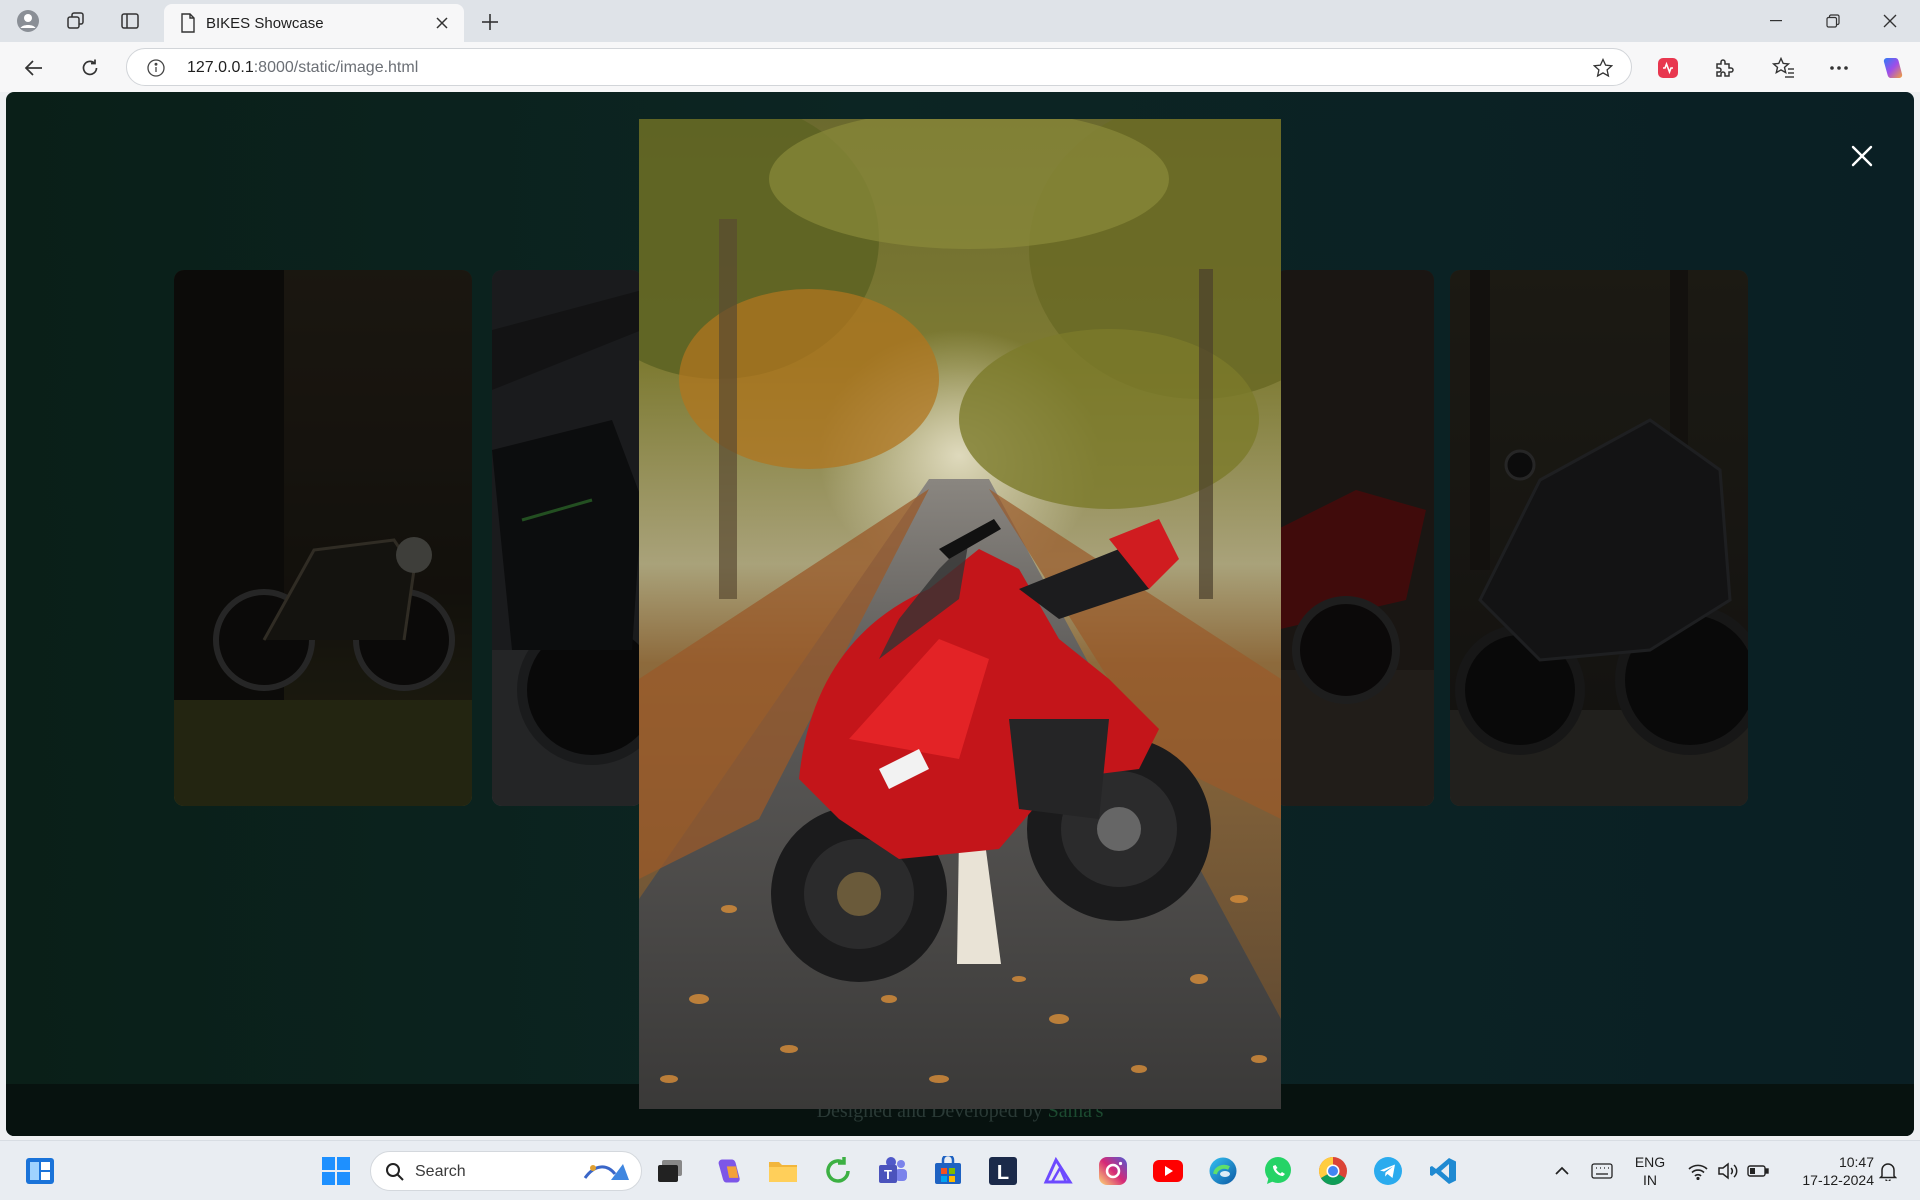 The width and height of the screenshot is (1920, 1200). I want to click on teams-icon: T, so click(893, 1171).